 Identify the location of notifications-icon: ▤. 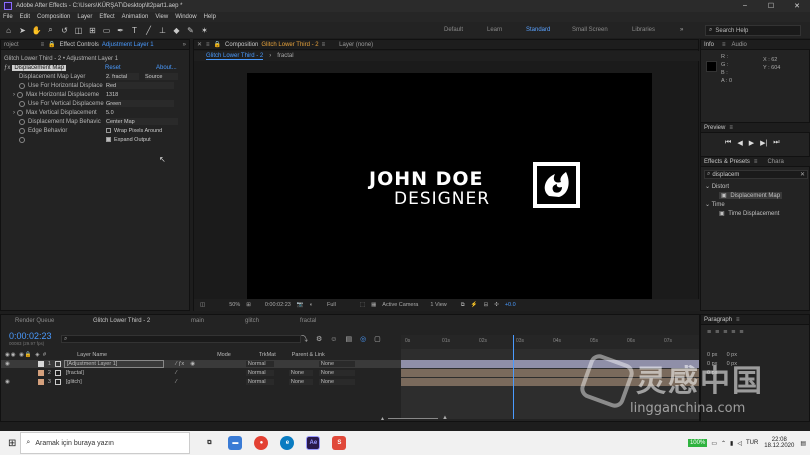
(803, 443).